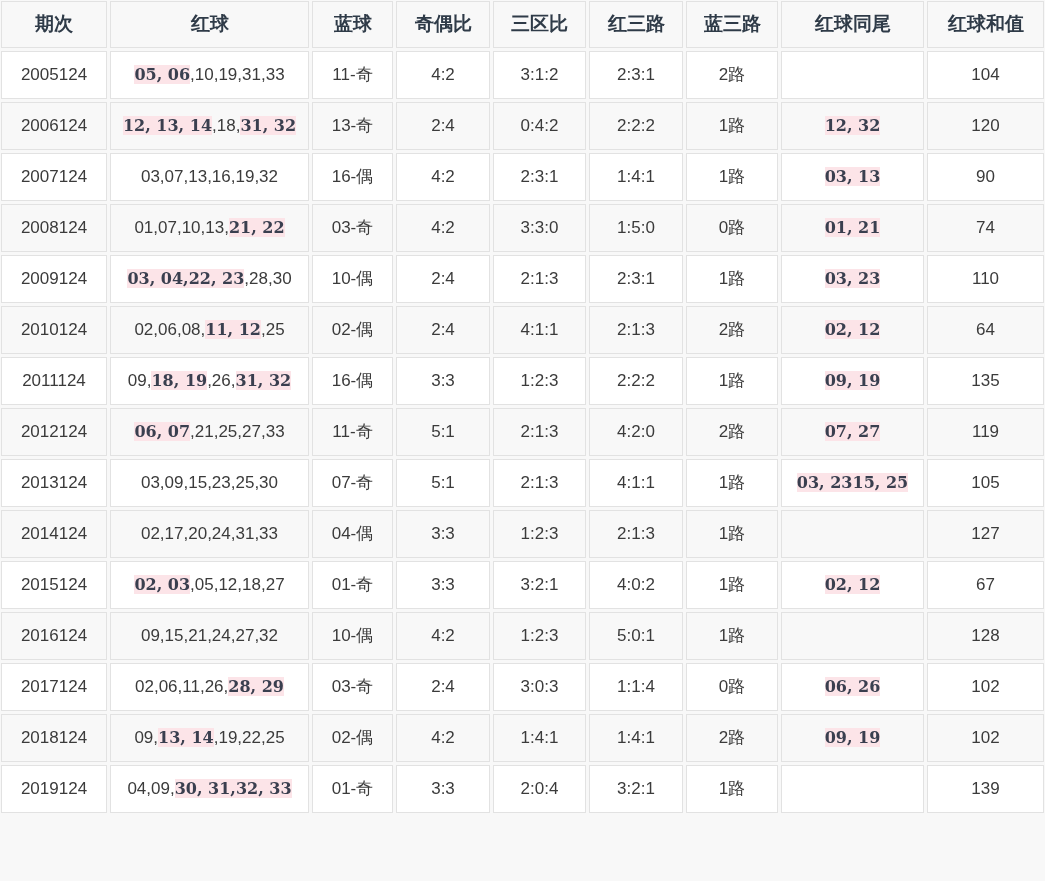 This screenshot has width=1045, height=881. What do you see at coordinates (221, 381) in the screenshot?
I see `ball-numbers: ,26,` at bounding box center [221, 381].